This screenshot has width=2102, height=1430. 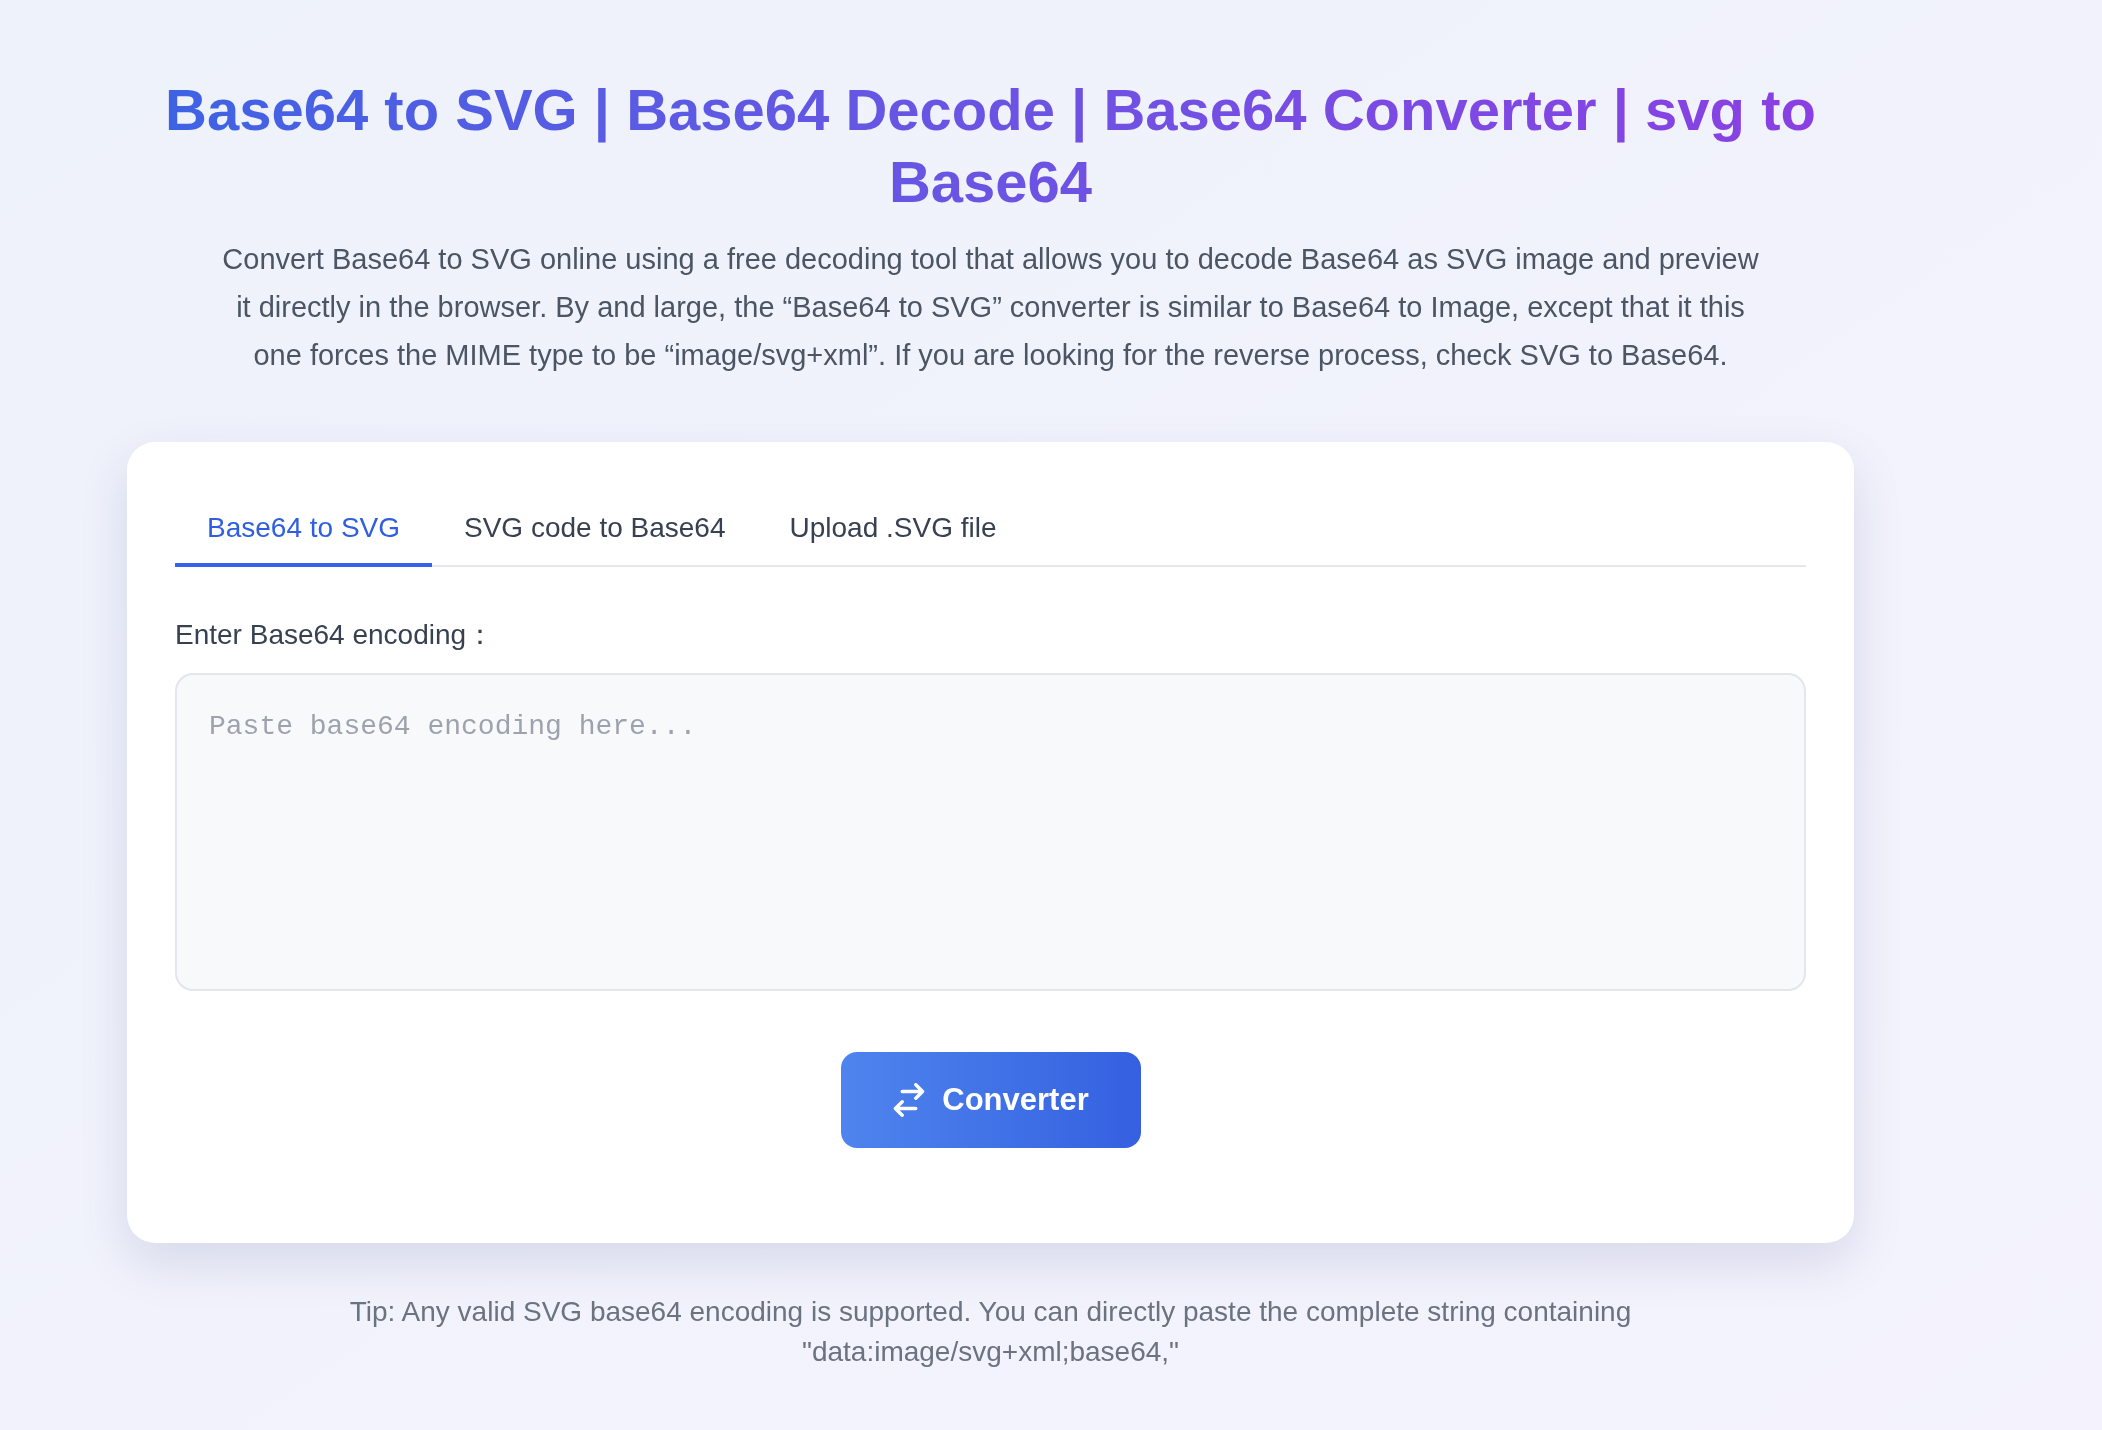 I want to click on tab: Upload .SVG file, so click(x=893, y=528).